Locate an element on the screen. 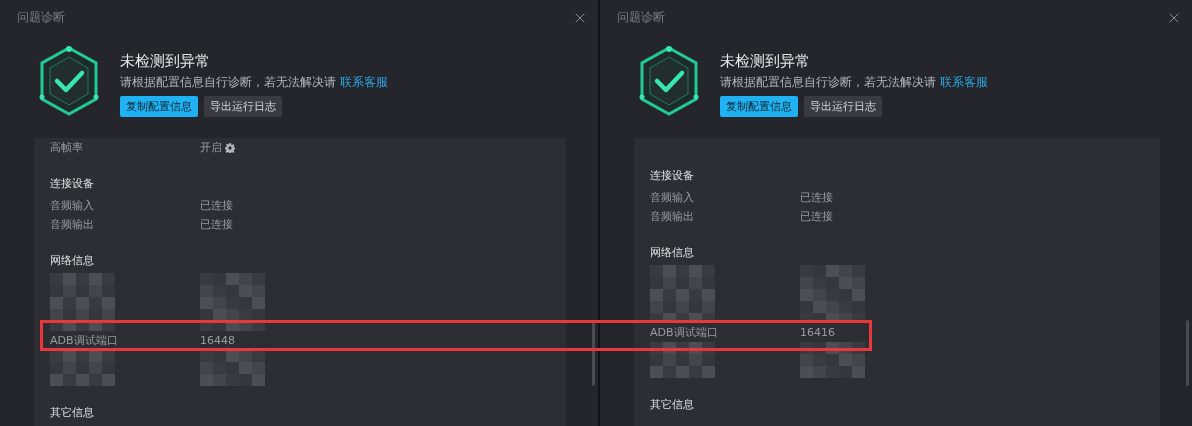 Image resolution: width=1192 pixels, height=426 pixels. info-value: 开启 is located at coordinates (211, 147).